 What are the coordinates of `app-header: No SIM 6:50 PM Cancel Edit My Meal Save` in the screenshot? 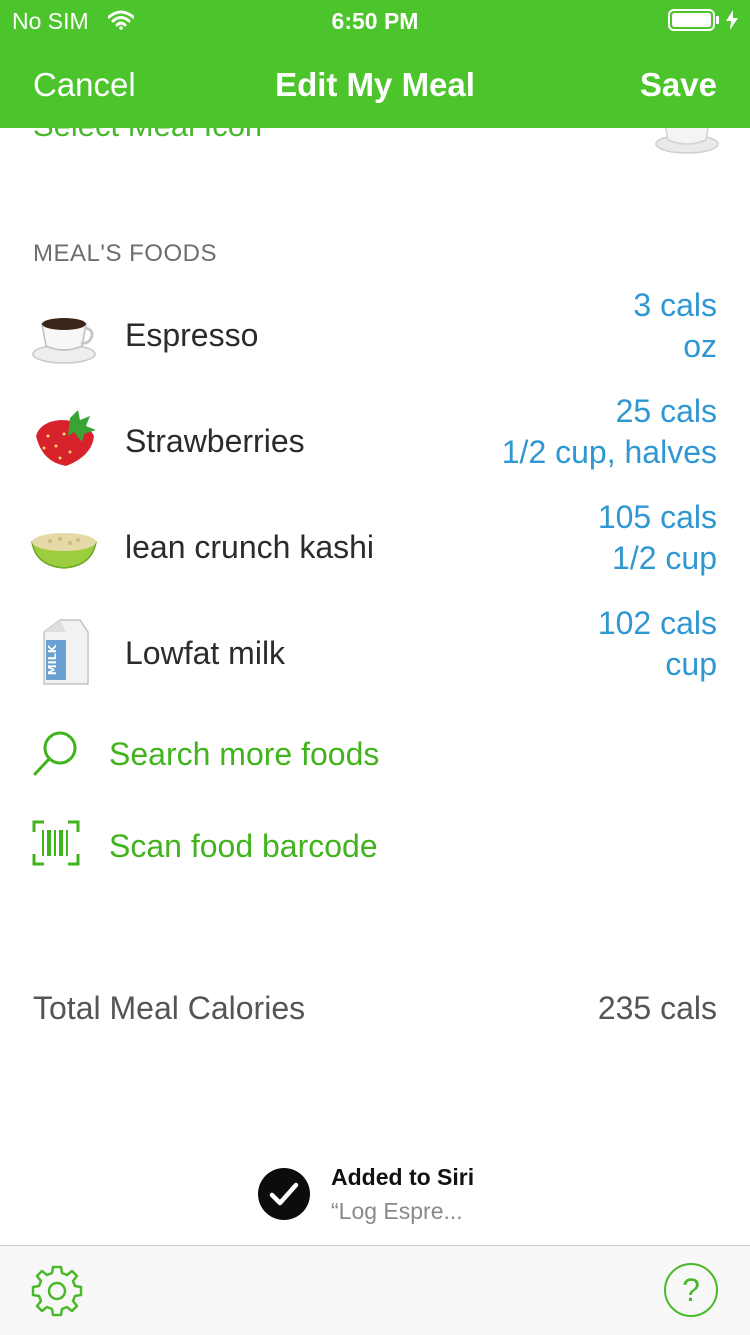 It's located at (375, 64).